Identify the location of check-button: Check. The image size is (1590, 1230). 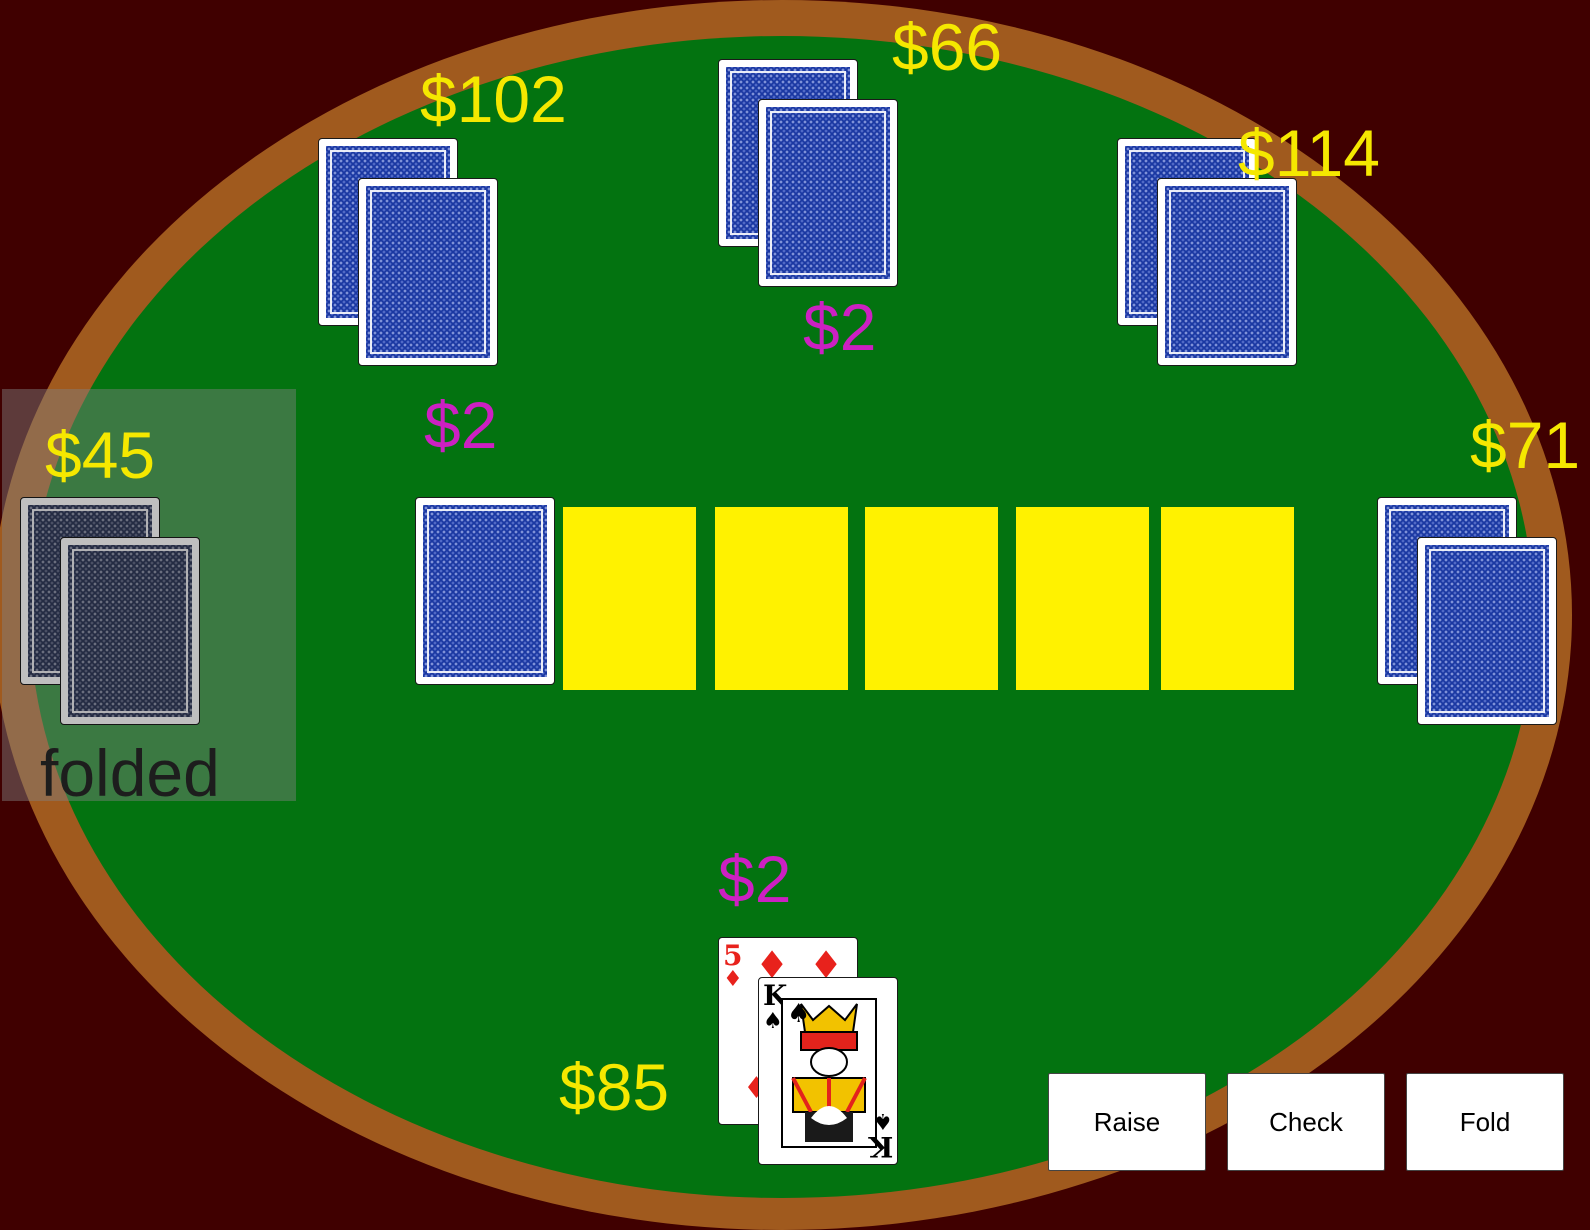
(1306, 1122).